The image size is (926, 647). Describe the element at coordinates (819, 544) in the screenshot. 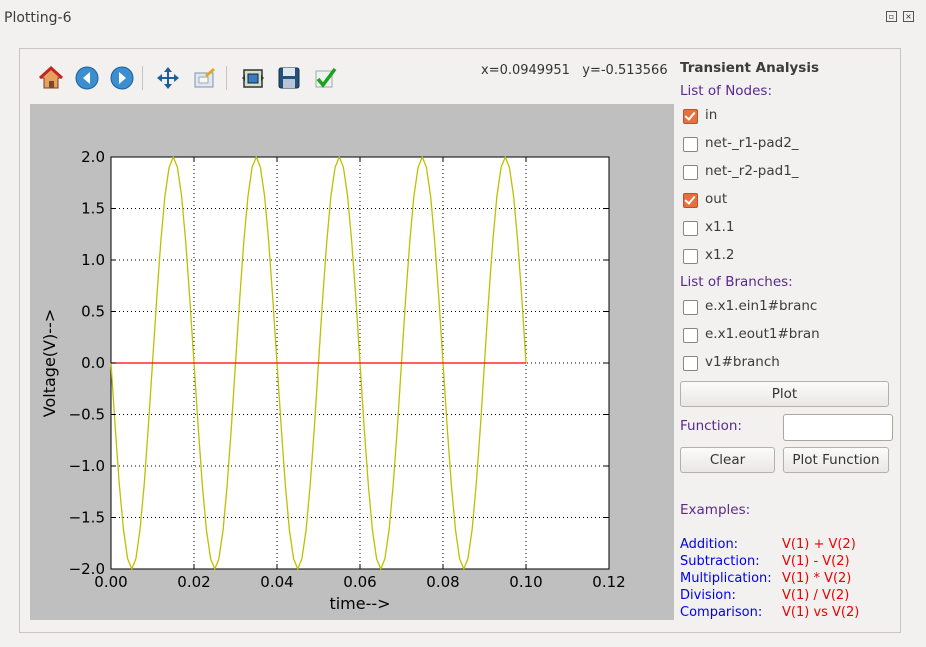

I see `example-expression: V(1) + V(2)` at that location.